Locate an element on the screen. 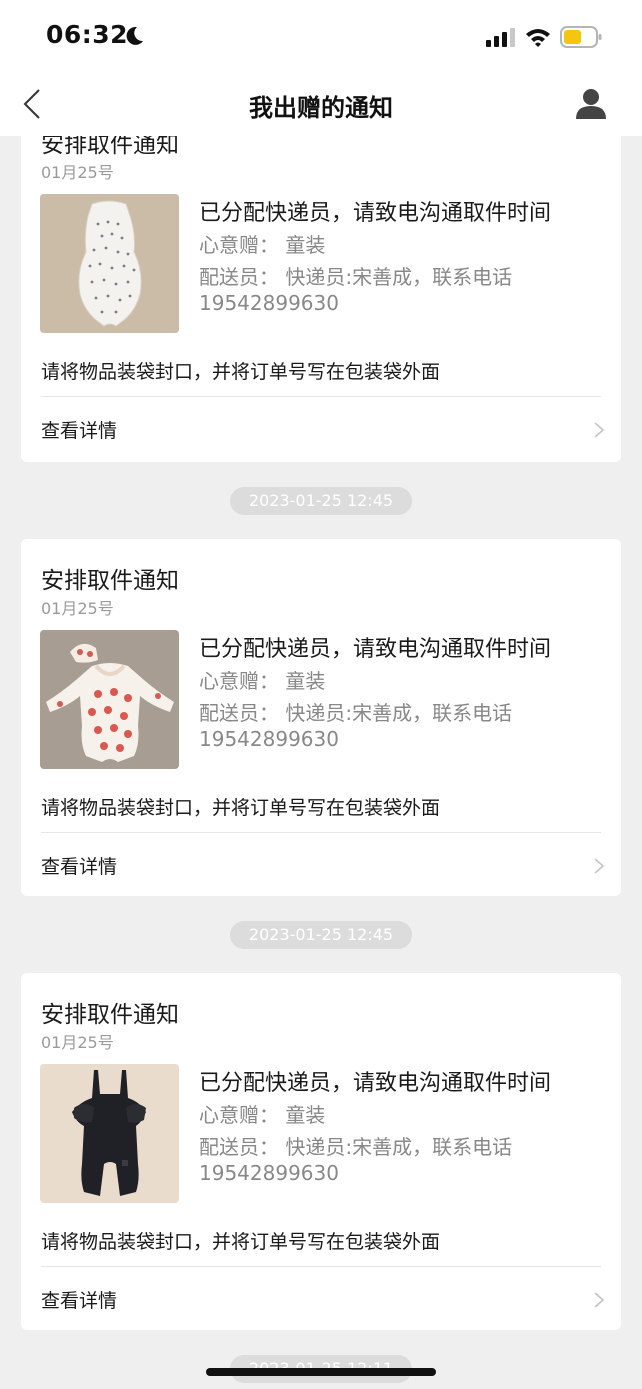 This screenshot has width=642, height=1389. cellular-signal-icon is located at coordinates (500, 37).